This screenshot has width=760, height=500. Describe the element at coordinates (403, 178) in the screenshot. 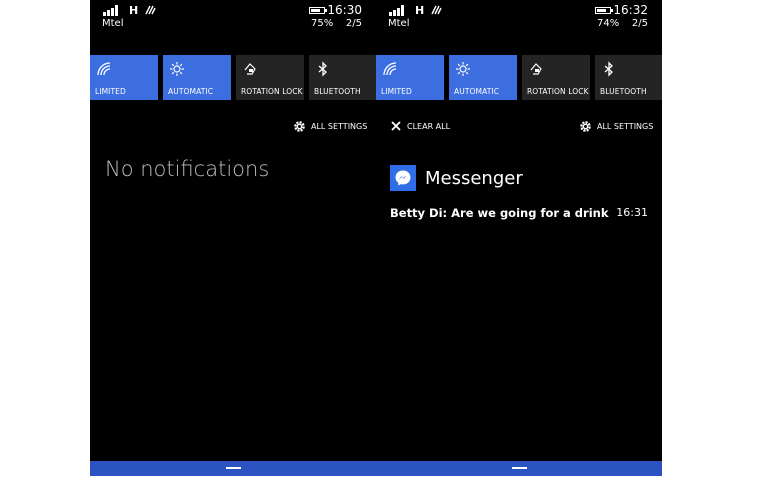

I see `messenger-icon` at that location.